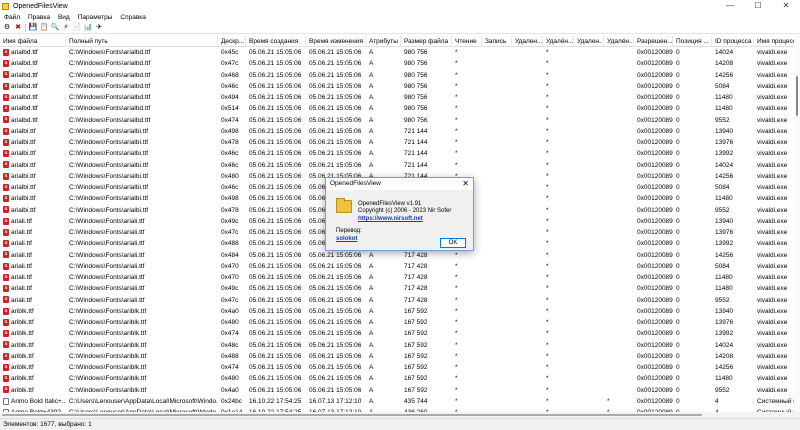  What do you see at coordinates (18, 28) in the screenshot?
I see `close-handle-icon: ✖` at bounding box center [18, 28].